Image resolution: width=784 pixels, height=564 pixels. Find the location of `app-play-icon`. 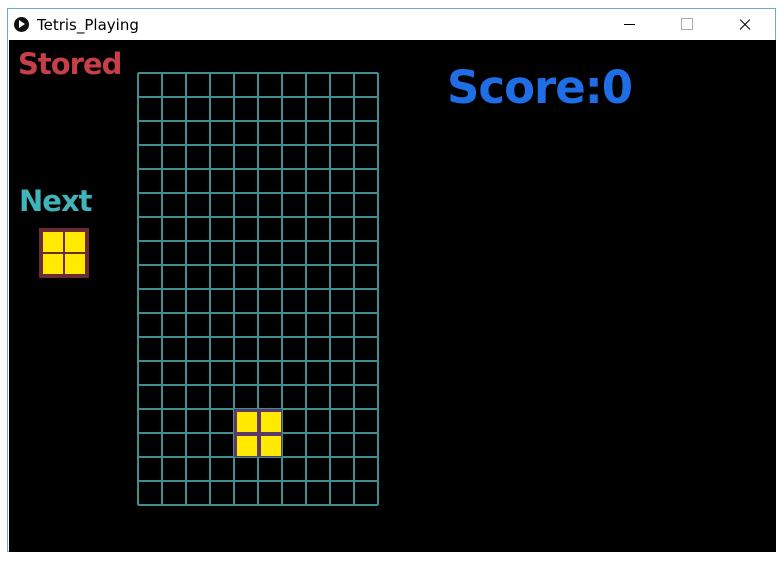

app-play-icon is located at coordinates (21, 24).